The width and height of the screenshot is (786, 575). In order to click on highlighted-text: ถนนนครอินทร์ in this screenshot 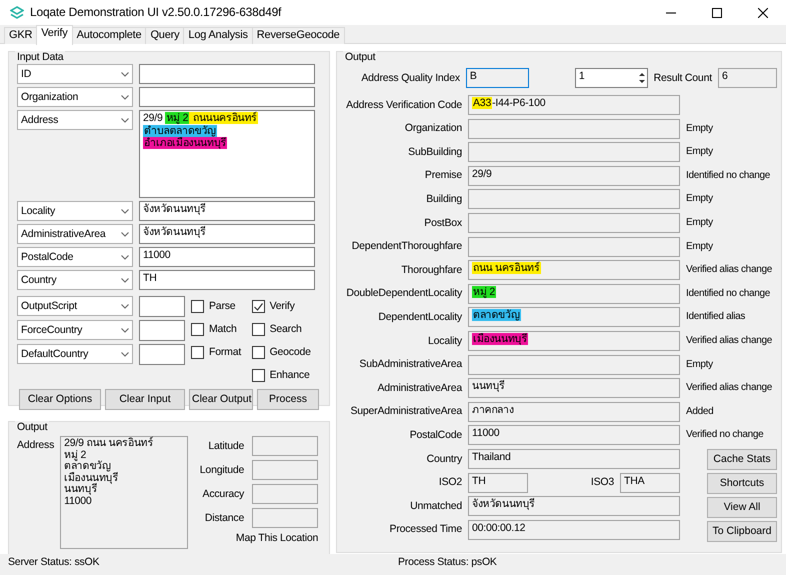, I will do `click(223, 118)`.